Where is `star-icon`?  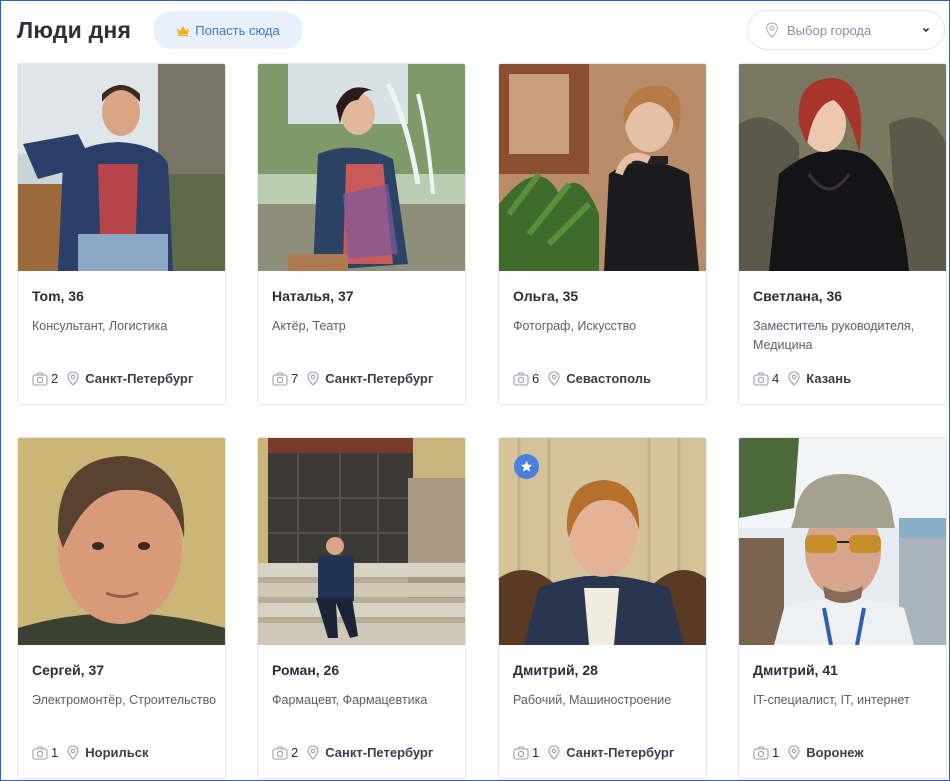 star-icon is located at coordinates (526, 466).